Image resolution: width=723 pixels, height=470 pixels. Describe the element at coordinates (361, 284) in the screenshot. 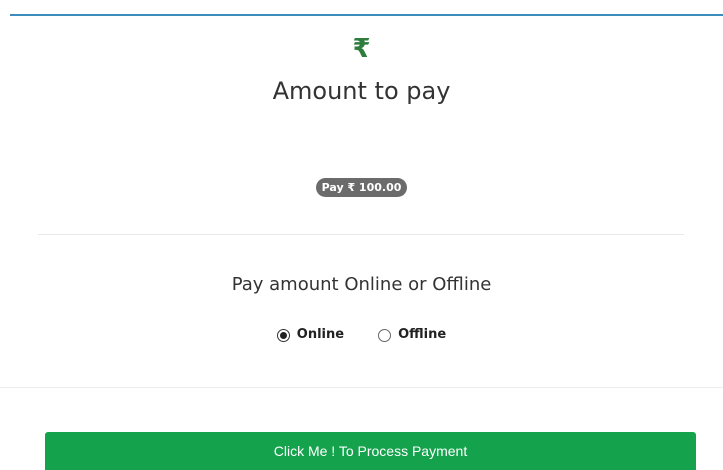

I see `payment-mode-heading: Pay amount Online or Offline` at that location.